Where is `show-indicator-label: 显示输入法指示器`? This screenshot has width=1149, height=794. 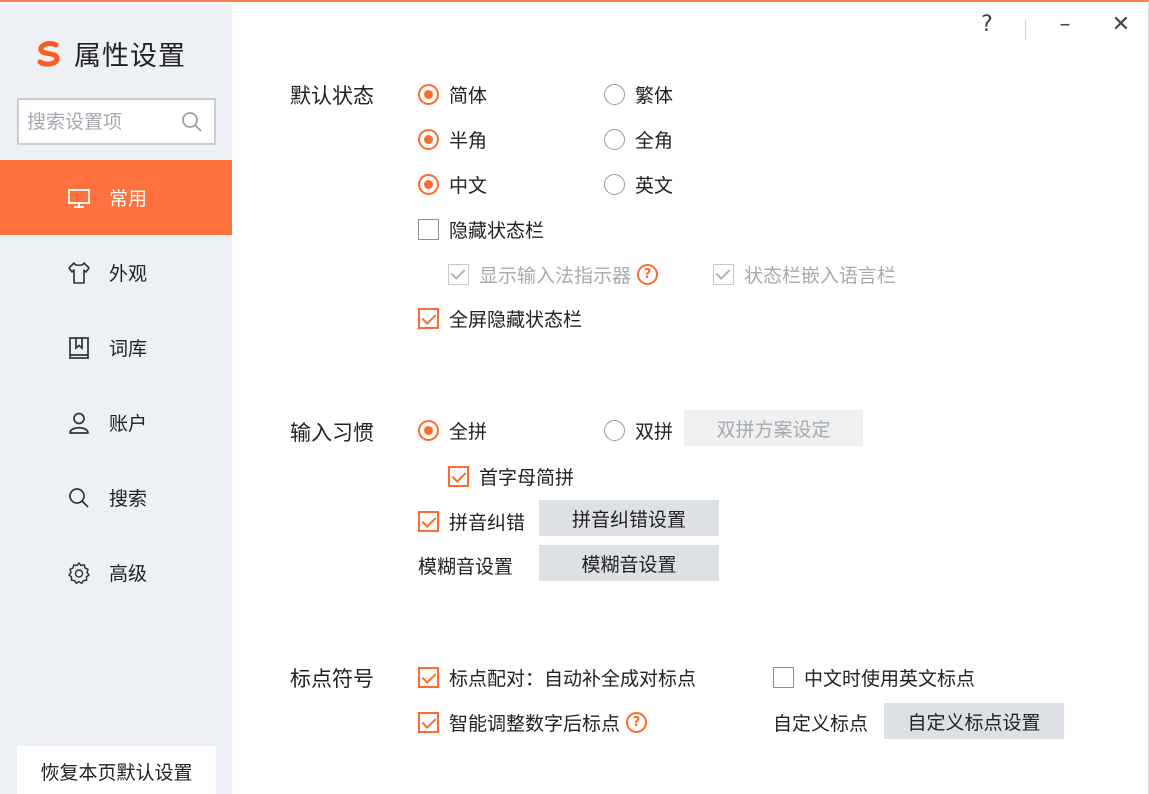 show-indicator-label: 显示输入法指示器 is located at coordinates (555, 276).